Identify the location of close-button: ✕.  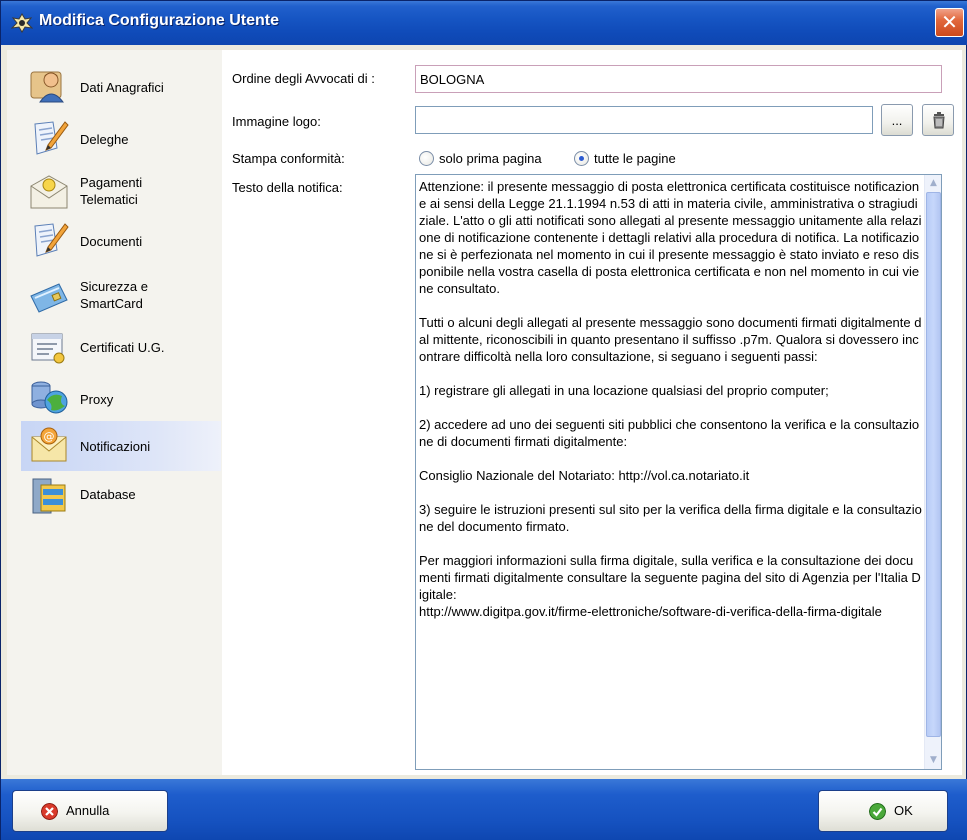
(949, 22).